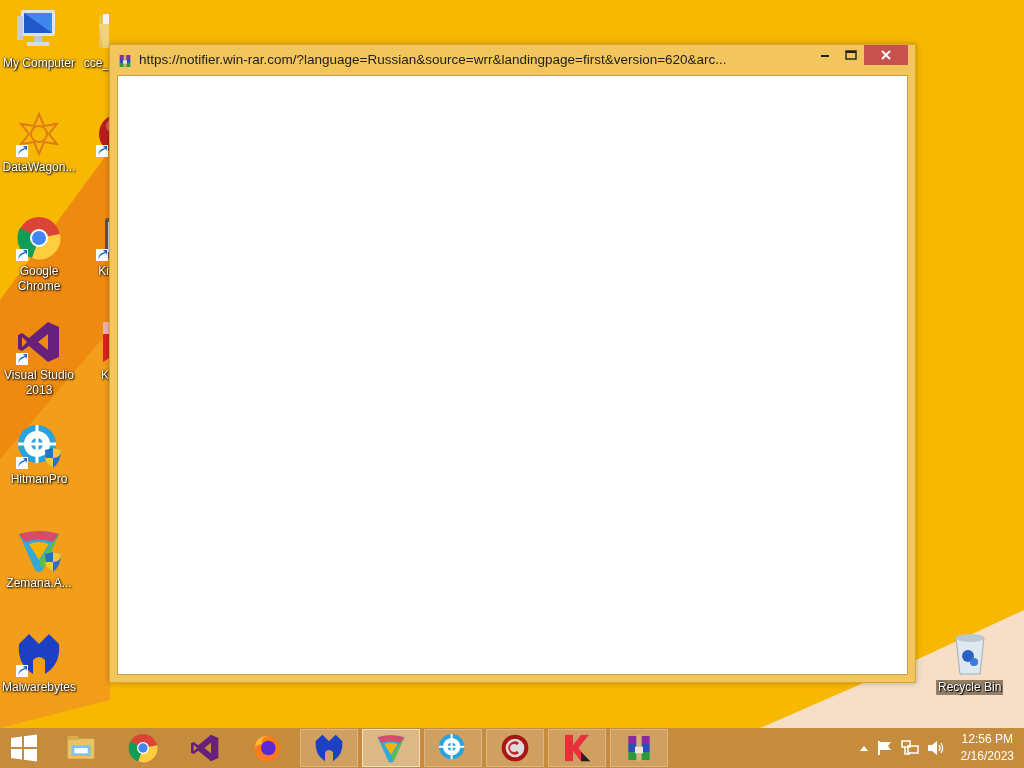 This screenshot has width=1024, height=768. Describe the element at coordinates (24, 748) in the screenshot. I see `windows-logo-icon` at that location.